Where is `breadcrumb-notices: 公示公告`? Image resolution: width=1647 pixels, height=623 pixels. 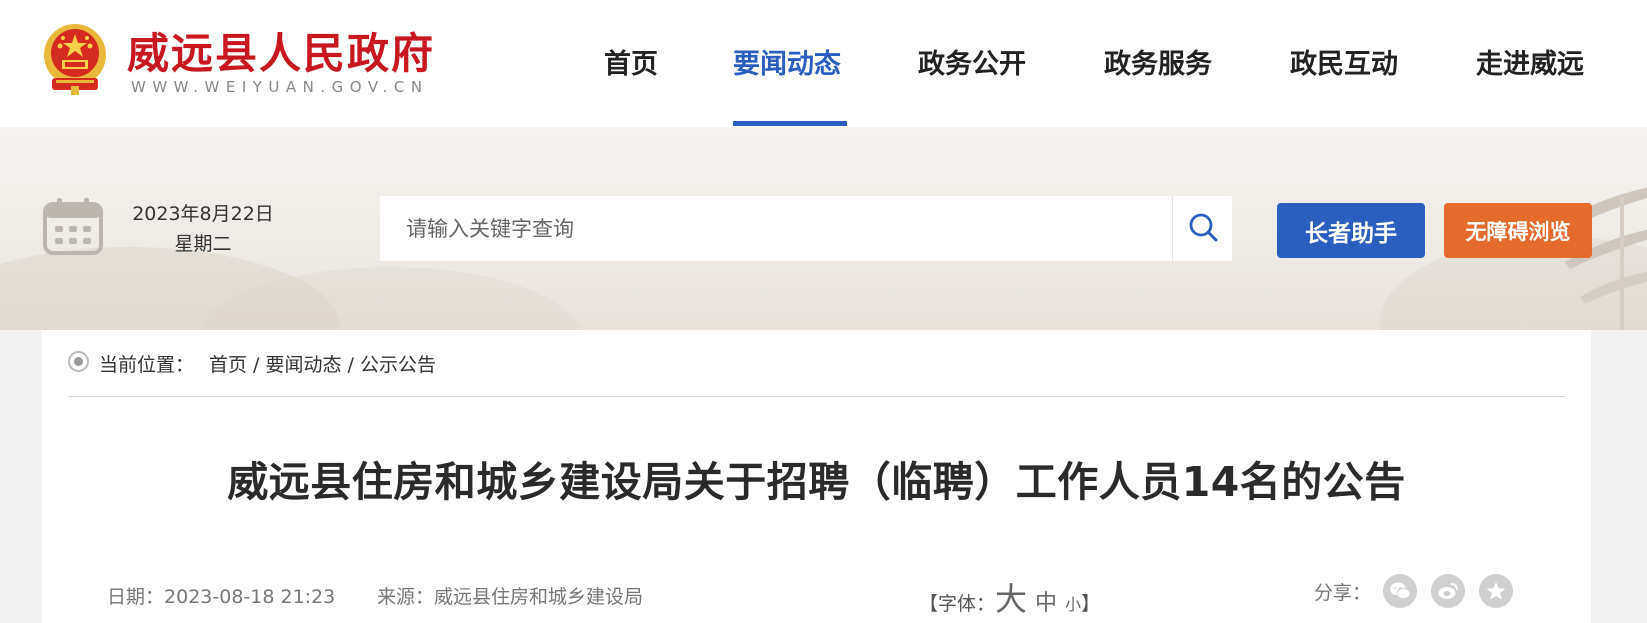 breadcrumb-notices: 公示公告 is located at coordinates (398, 365).